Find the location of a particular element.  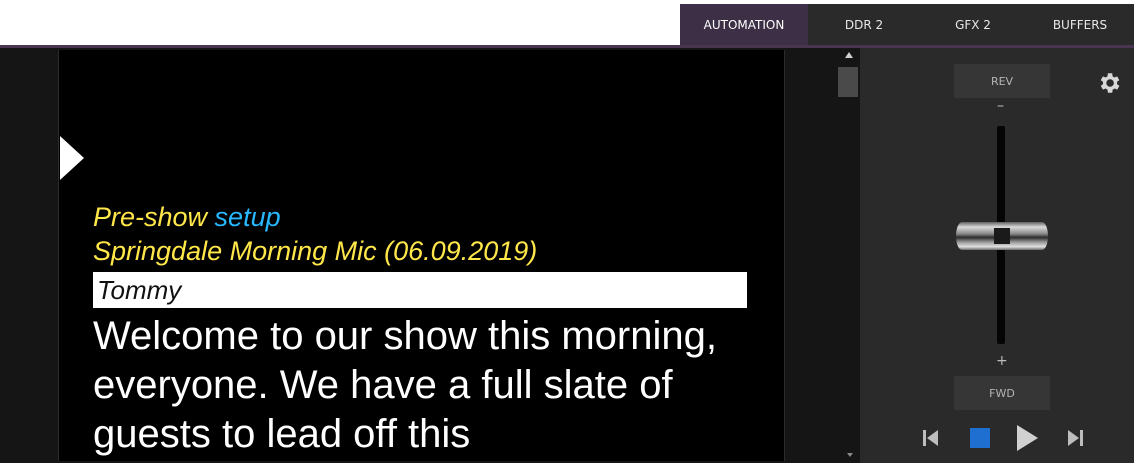

speaker-label: Tommy is located at coordinates (420, 290).